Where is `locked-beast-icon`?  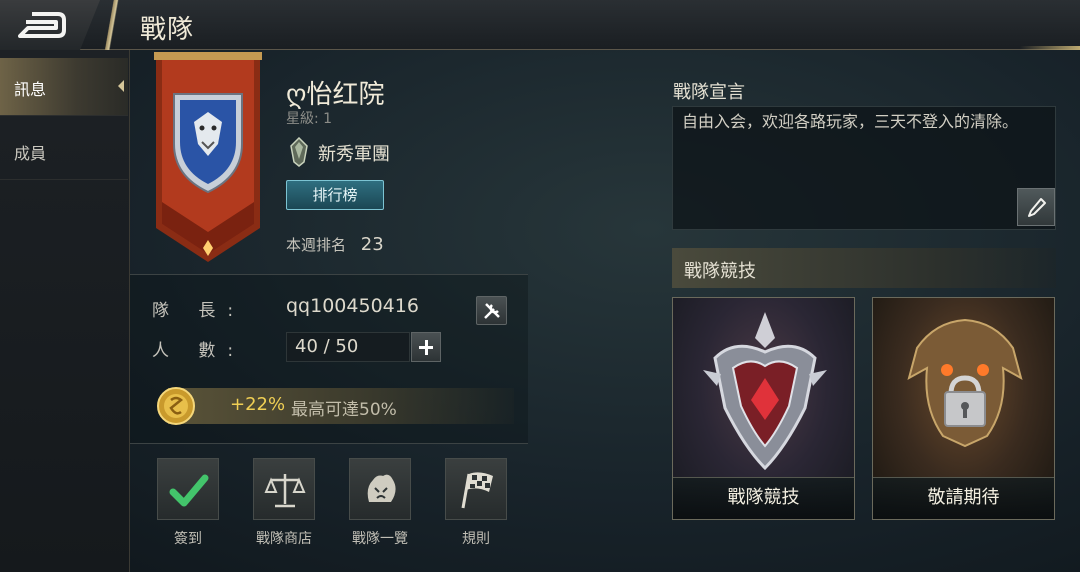 locked-beast-icon is located at coordinates (965, 383).